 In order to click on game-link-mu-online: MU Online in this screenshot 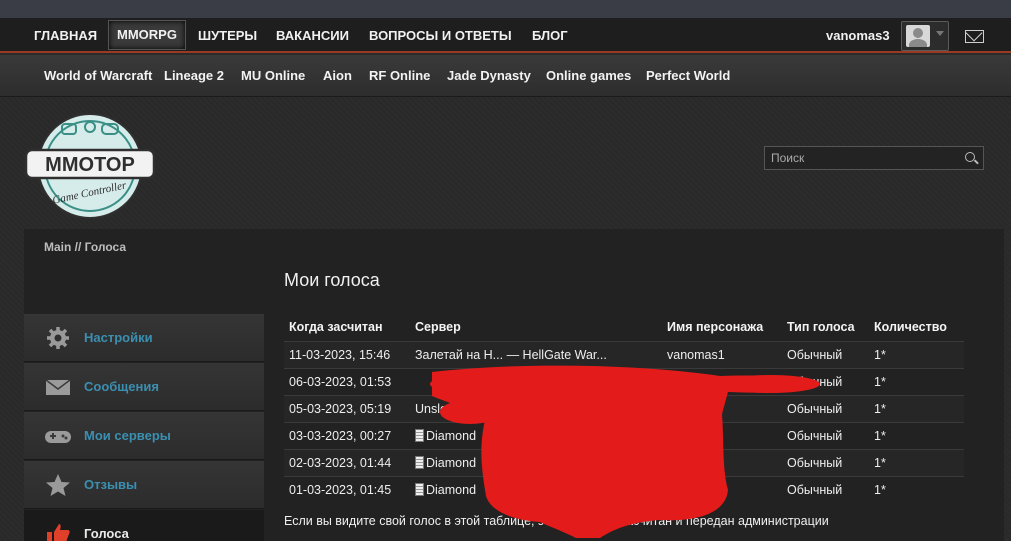, I will do `click(273, 76)`.